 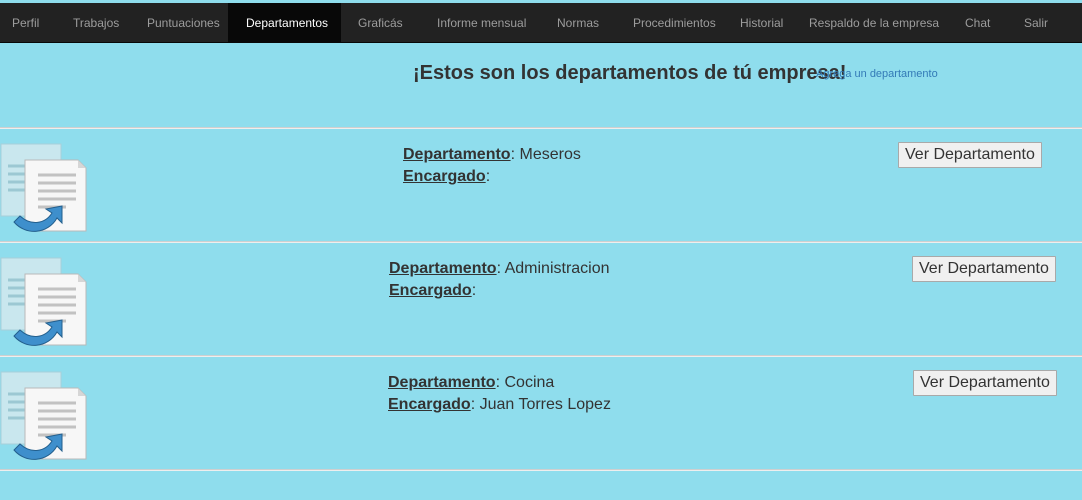 What do you see at coordinates (874, 23) in the screenshot?
I see `nav-respaldo: Respaldo de la empresa` at bounding box center [874, 23].